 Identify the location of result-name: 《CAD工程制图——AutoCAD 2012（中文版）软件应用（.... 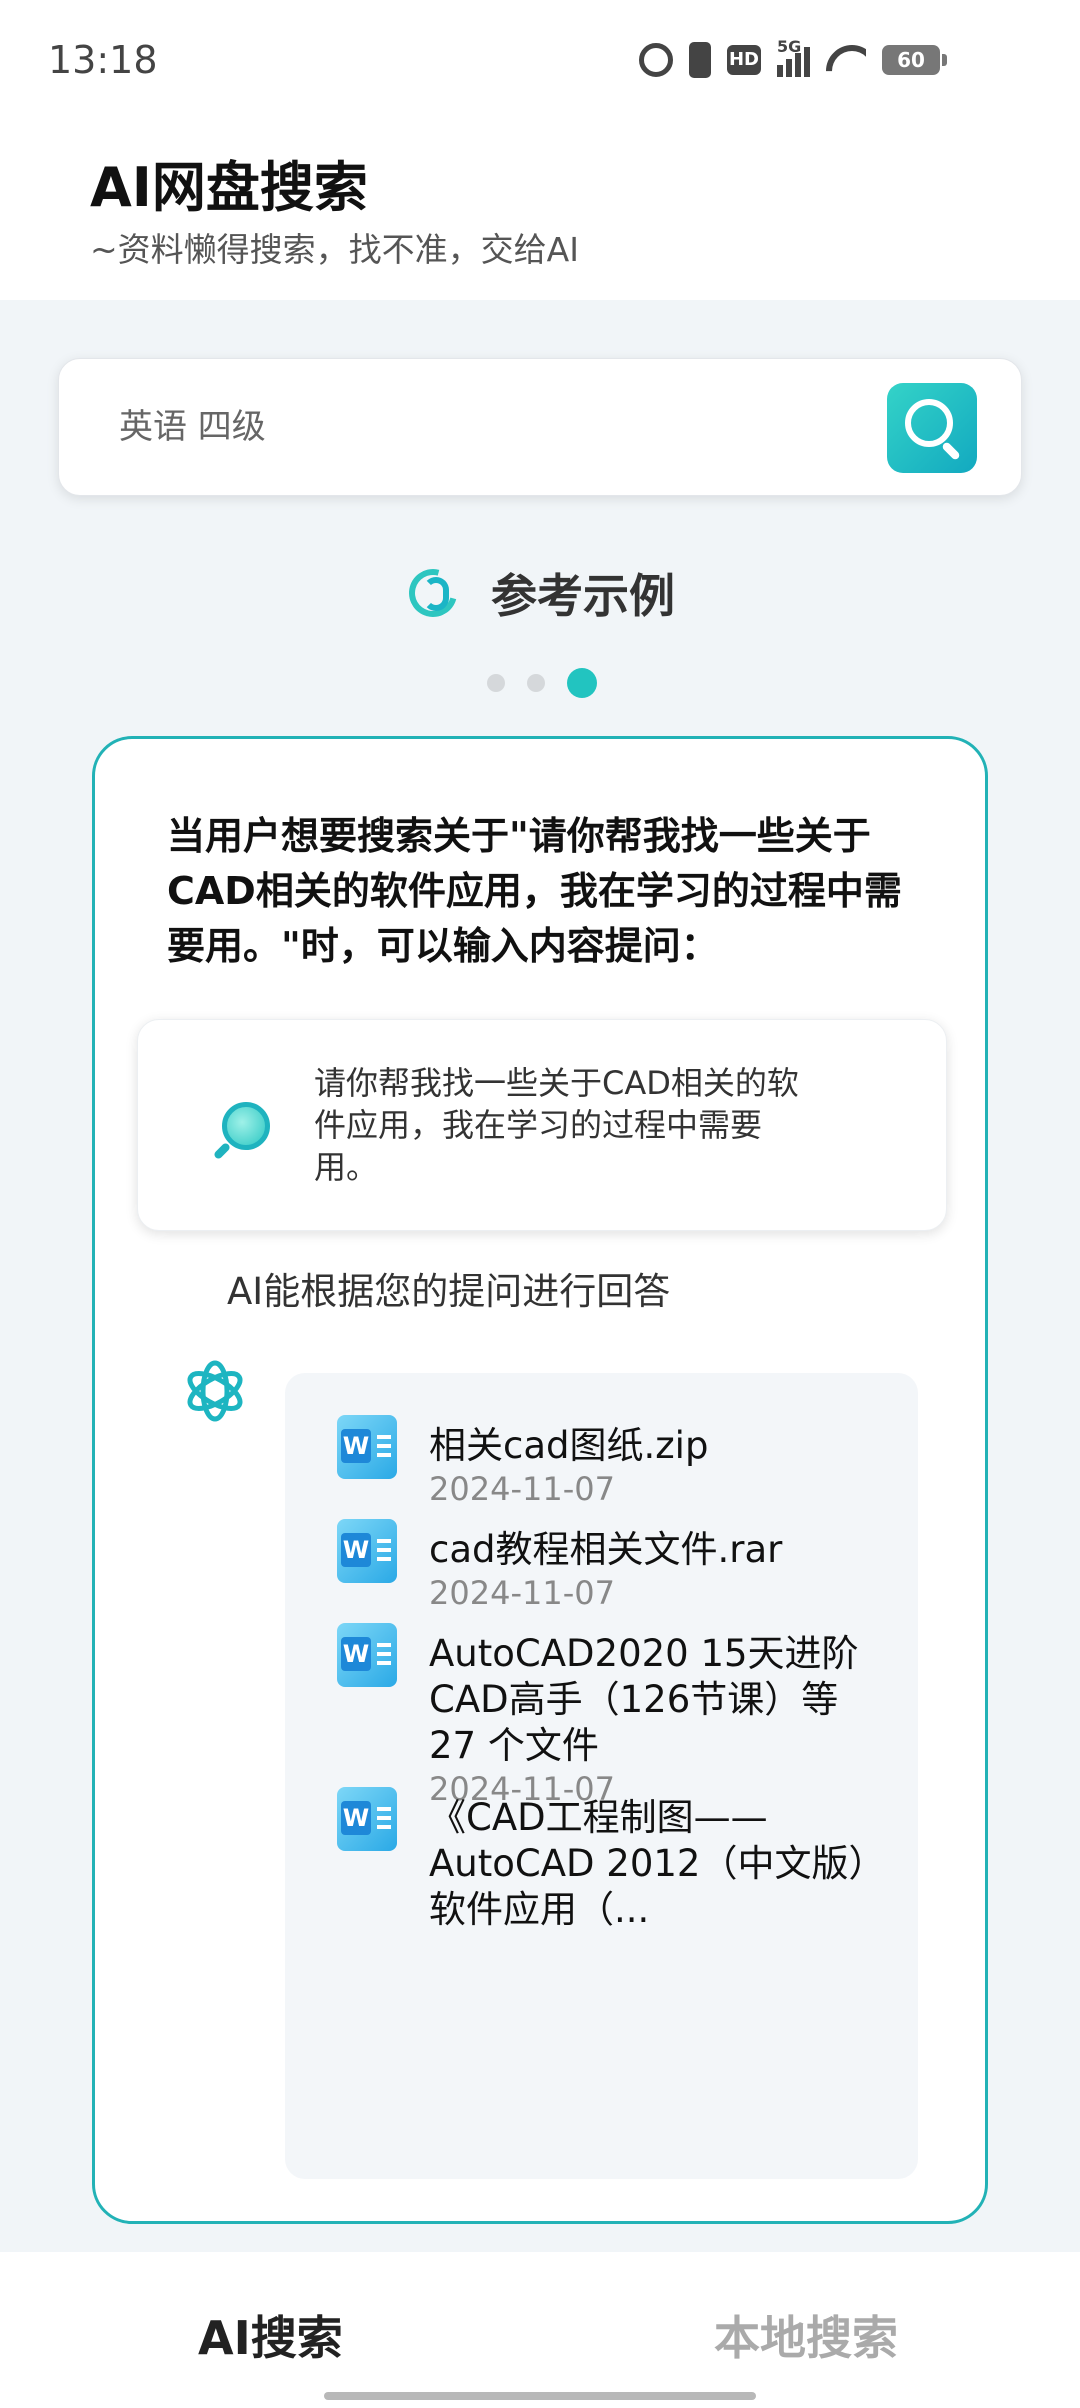
(659, 1864).